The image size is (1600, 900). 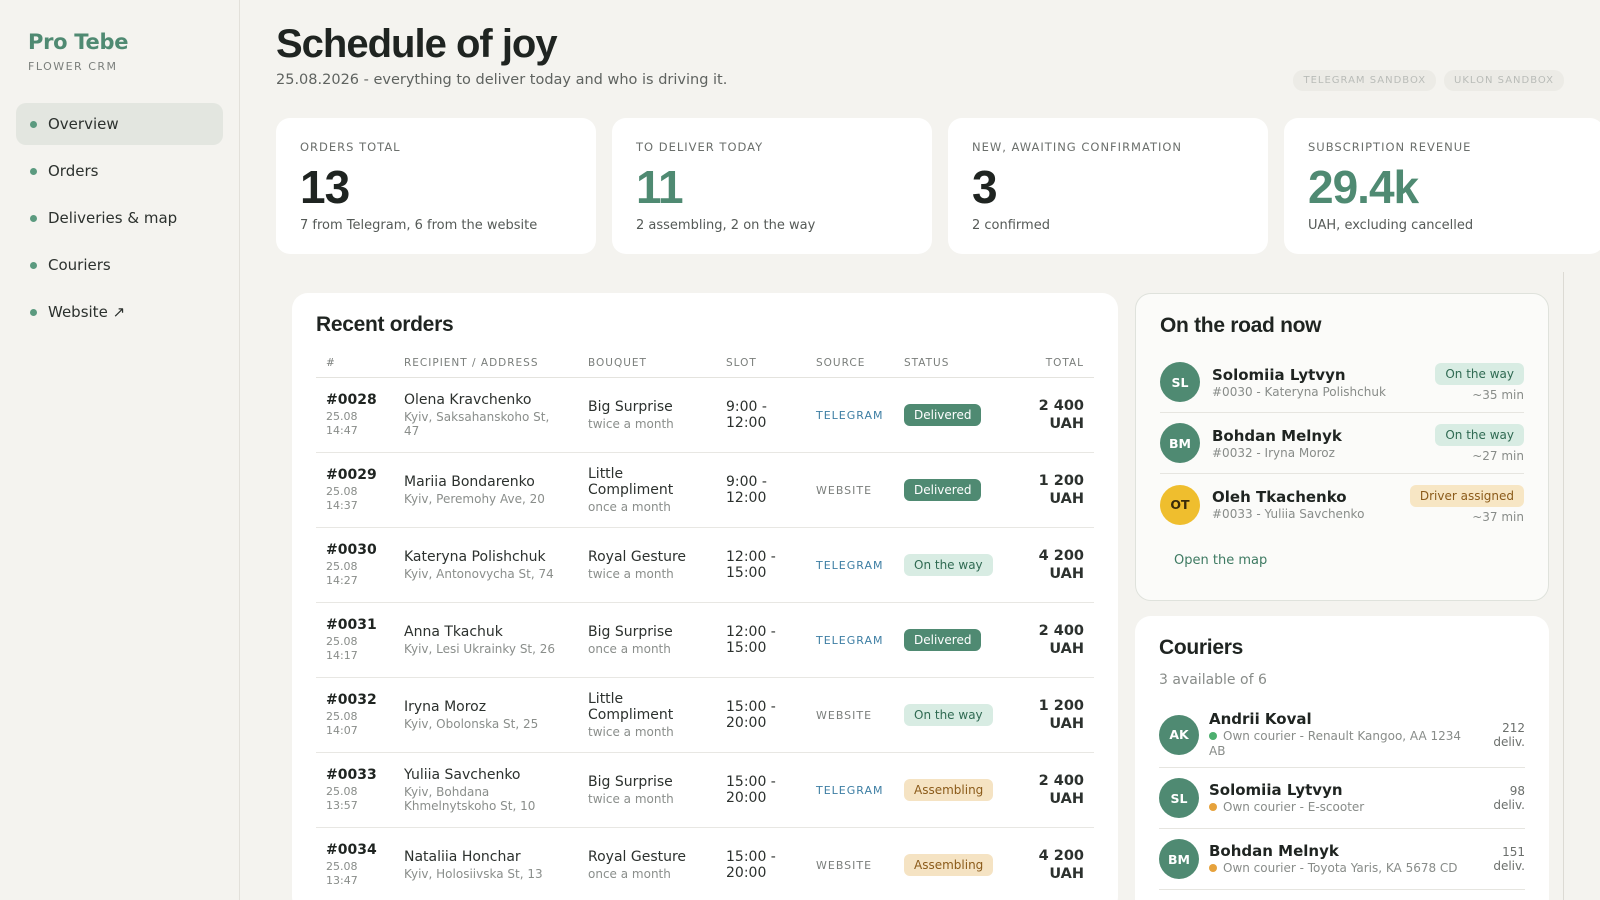 I want to click on avatar: BM, so click(x=1180, y=443).